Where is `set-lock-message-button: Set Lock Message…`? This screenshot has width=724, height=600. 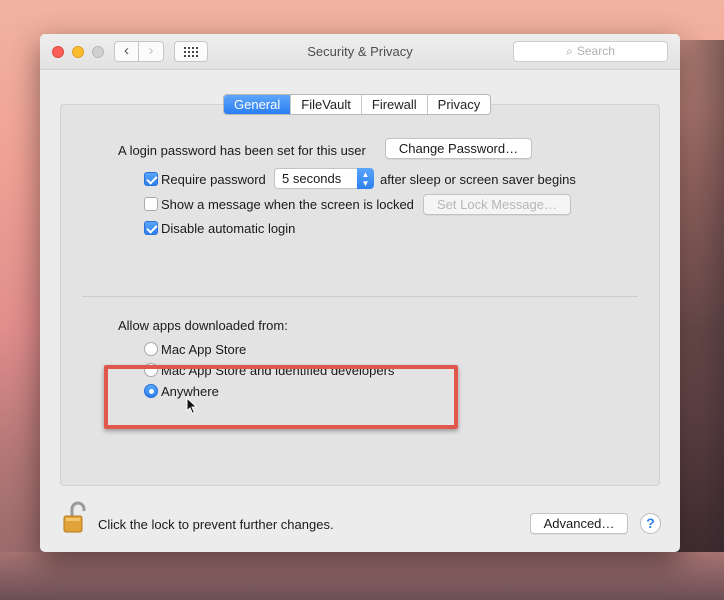
set-lock-message-button: Set Lock Message… is located at coordinates (497, 204).